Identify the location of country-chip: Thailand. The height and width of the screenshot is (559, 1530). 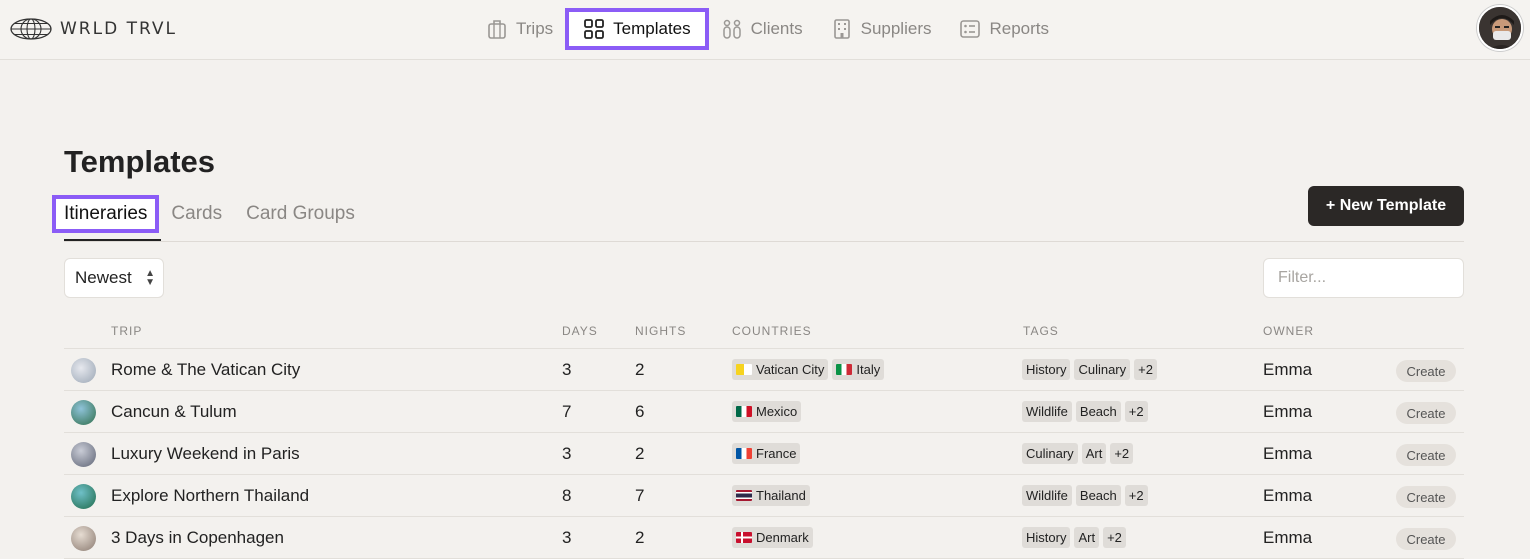
(771, 495).